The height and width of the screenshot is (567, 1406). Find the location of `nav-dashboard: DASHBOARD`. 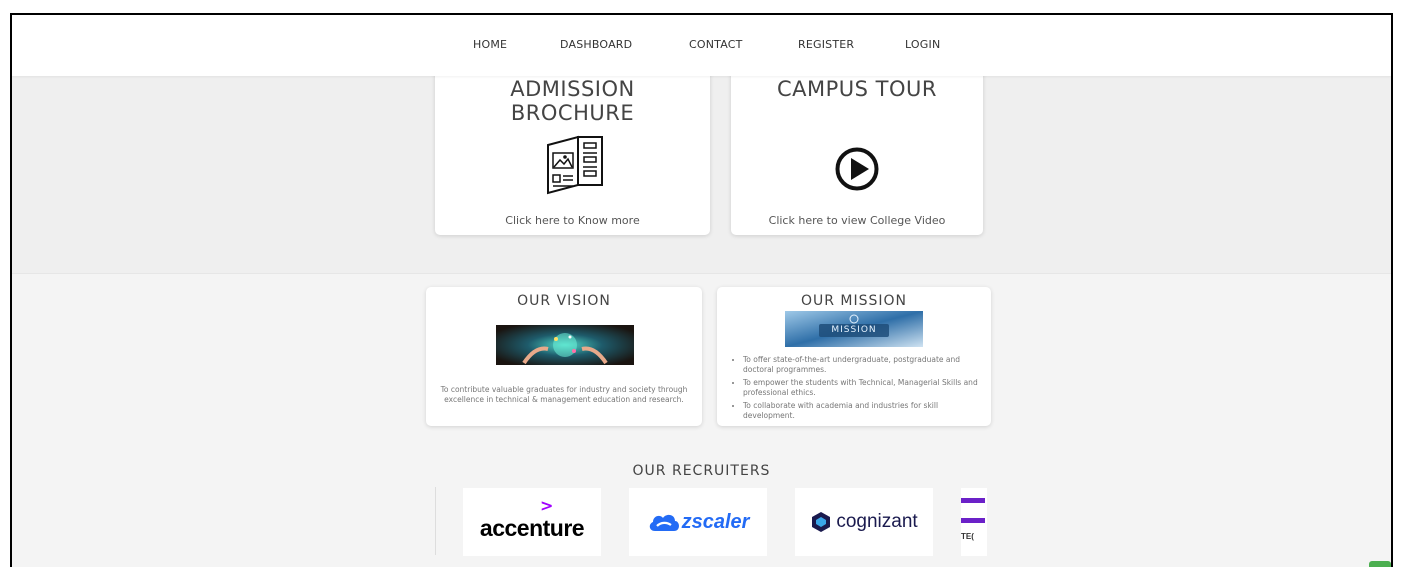

nav-dashboard: DASHBOARD is located at coordinates (596, 44).